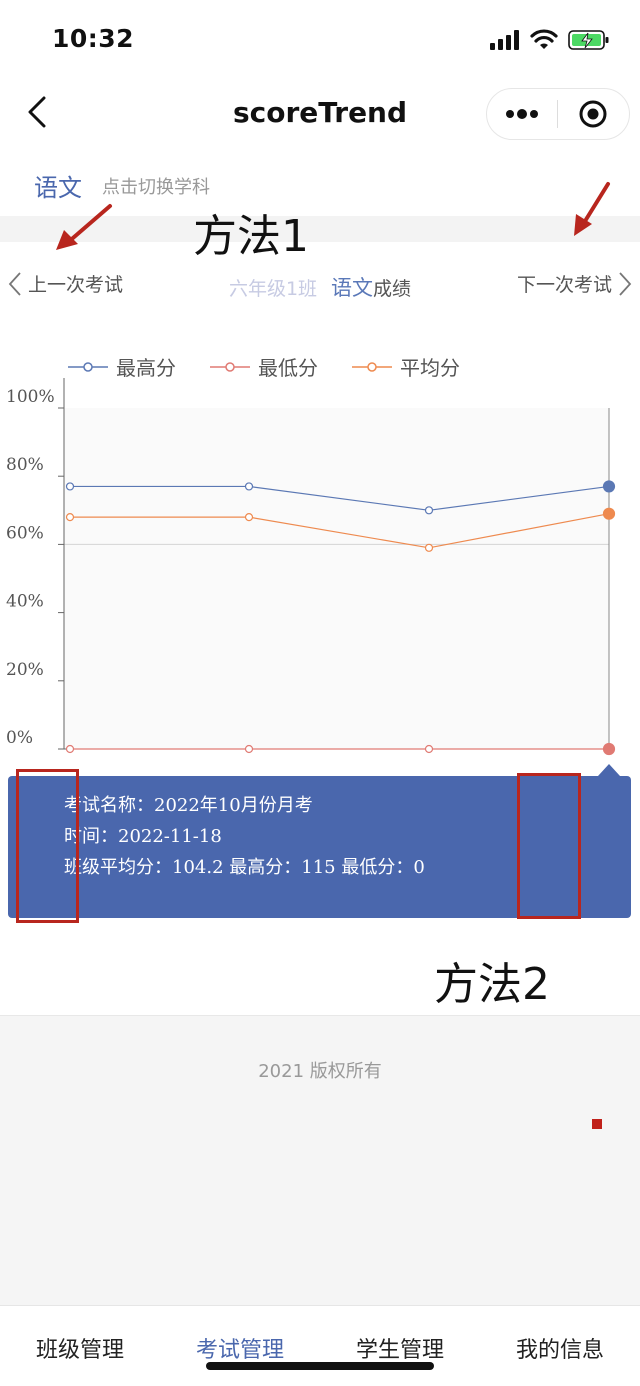  What do you see at coordinates (240, 1346) in the screenshot?
I see `tab-exam-management: 考试管理` at bounding box center [240, 1346].